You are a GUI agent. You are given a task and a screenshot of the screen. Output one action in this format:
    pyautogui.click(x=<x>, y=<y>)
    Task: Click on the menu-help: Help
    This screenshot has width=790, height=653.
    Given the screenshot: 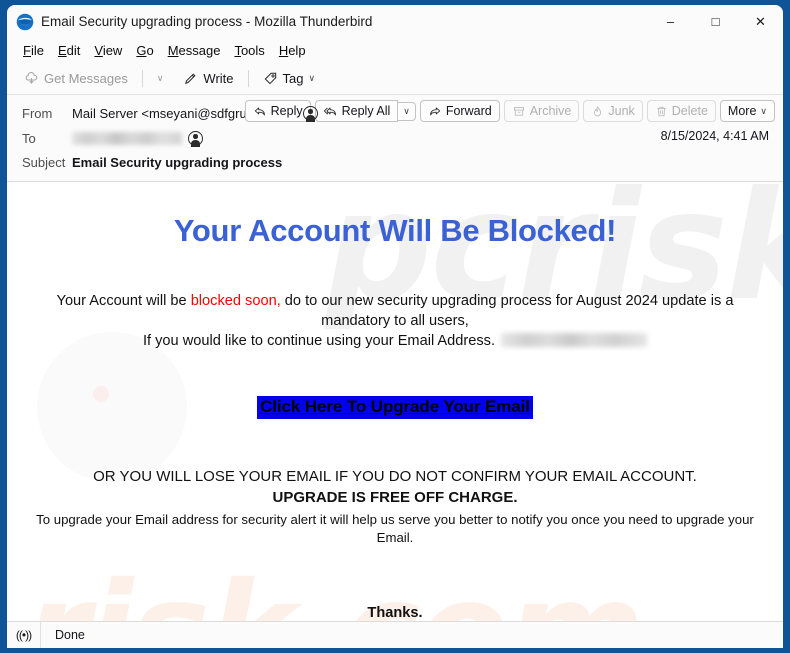 What is the action you would take?
    pyautogui.click(x=292, y=50)
    